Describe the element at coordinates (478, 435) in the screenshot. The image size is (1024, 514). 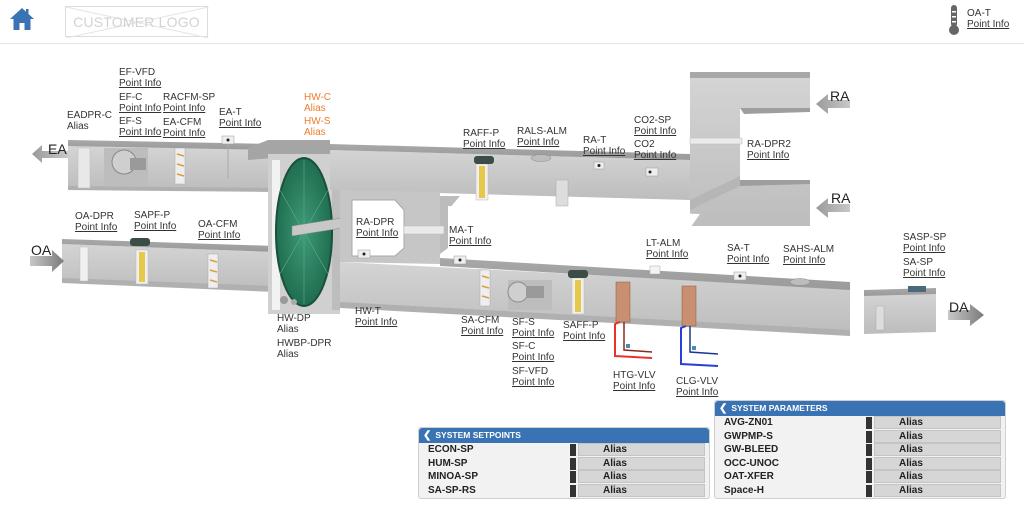
I see `system-setpoints-title: SYSTEM SETPOINTS` at that location.